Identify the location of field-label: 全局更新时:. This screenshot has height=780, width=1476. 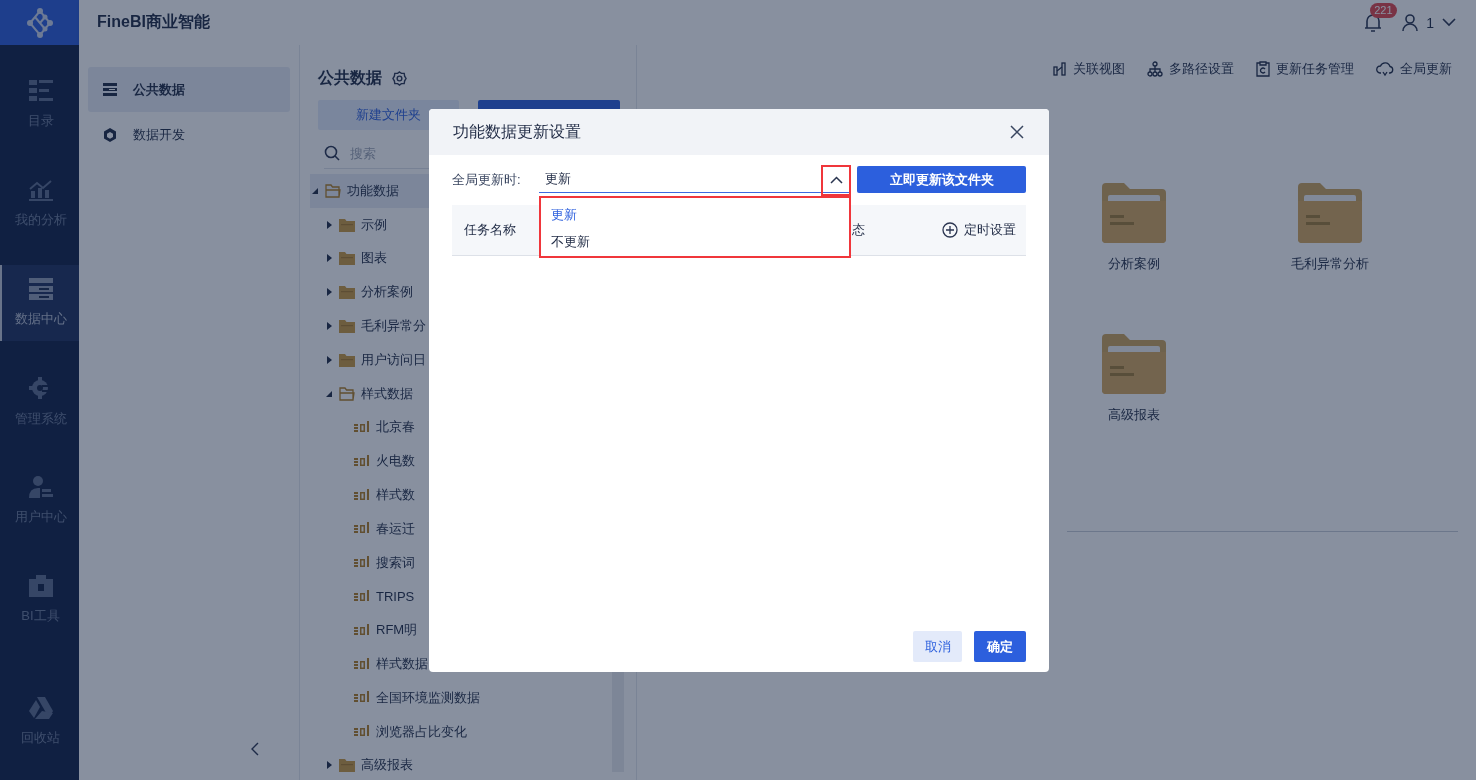
(487, 179).